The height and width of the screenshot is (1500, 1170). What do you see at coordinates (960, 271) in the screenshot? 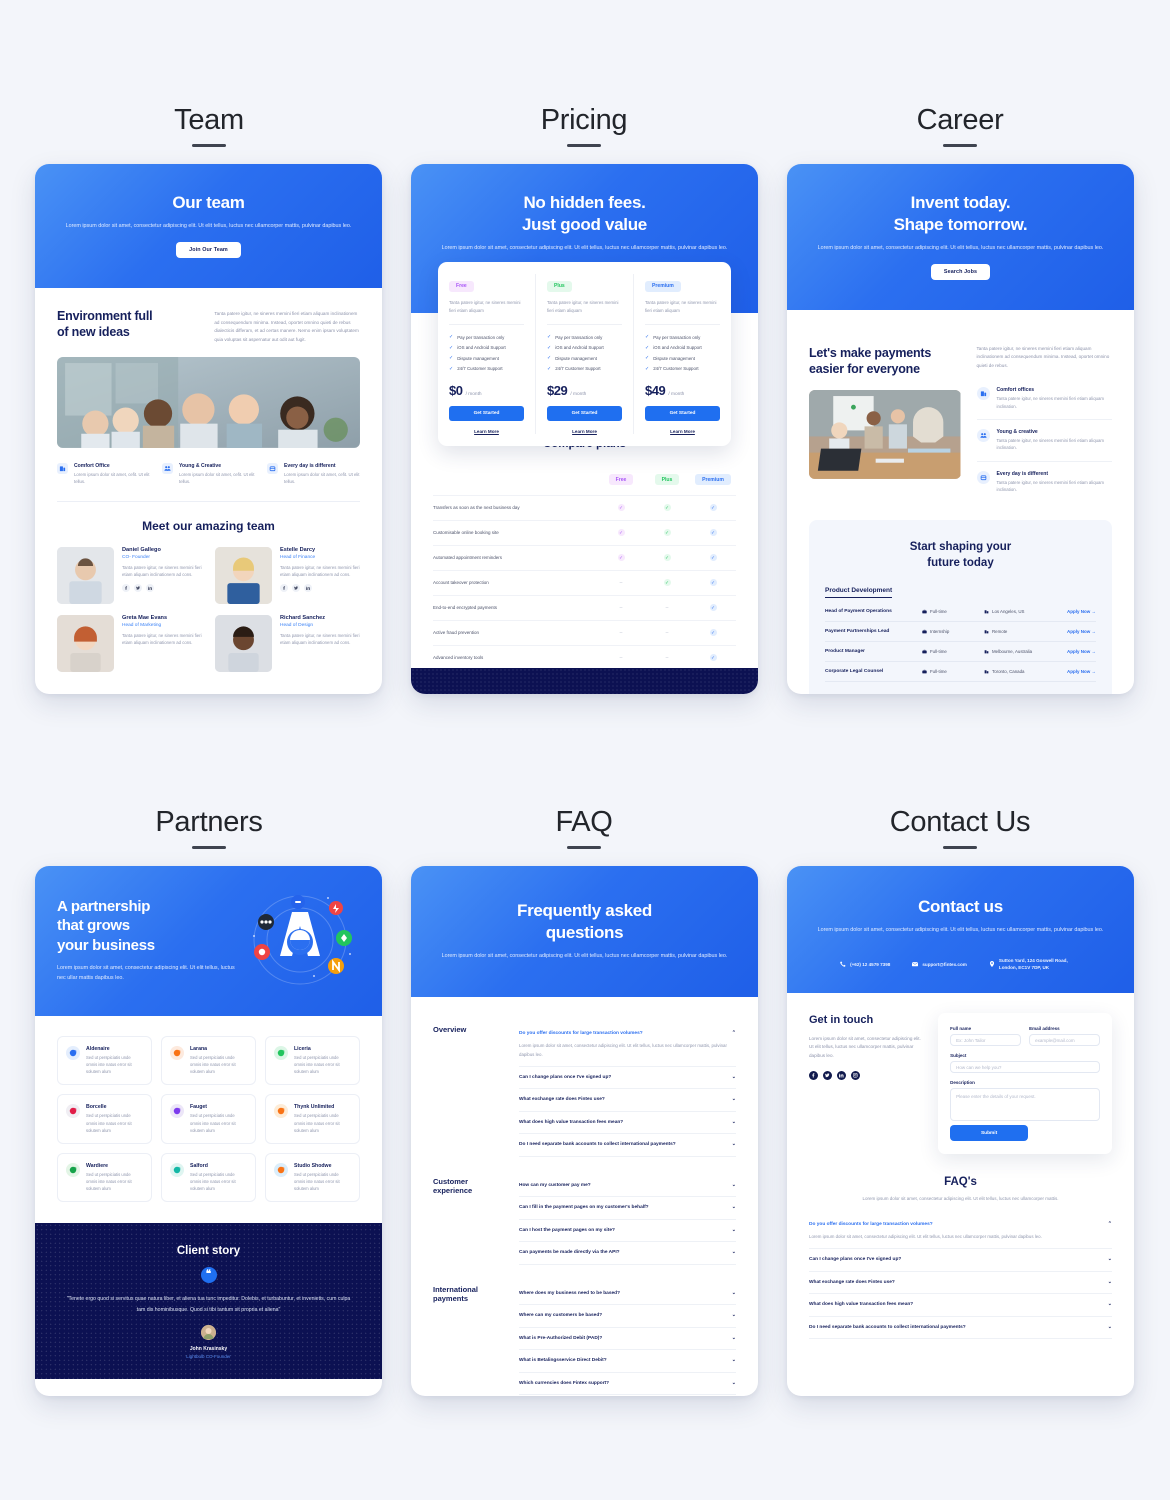
I see `search-jobs-button: Search Jobs` at bounding box center [960, 271].